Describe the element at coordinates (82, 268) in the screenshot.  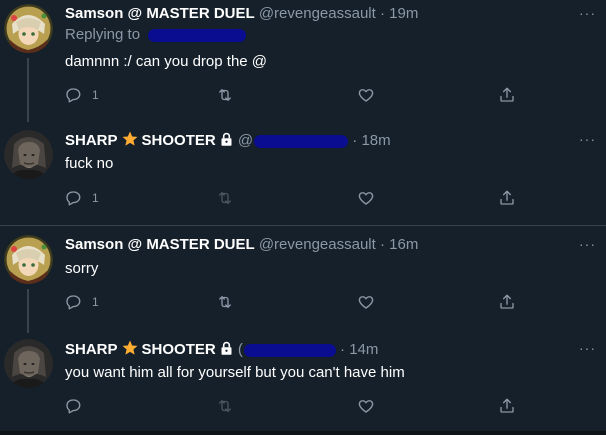
I see `tweet-text: sorry` at that location.